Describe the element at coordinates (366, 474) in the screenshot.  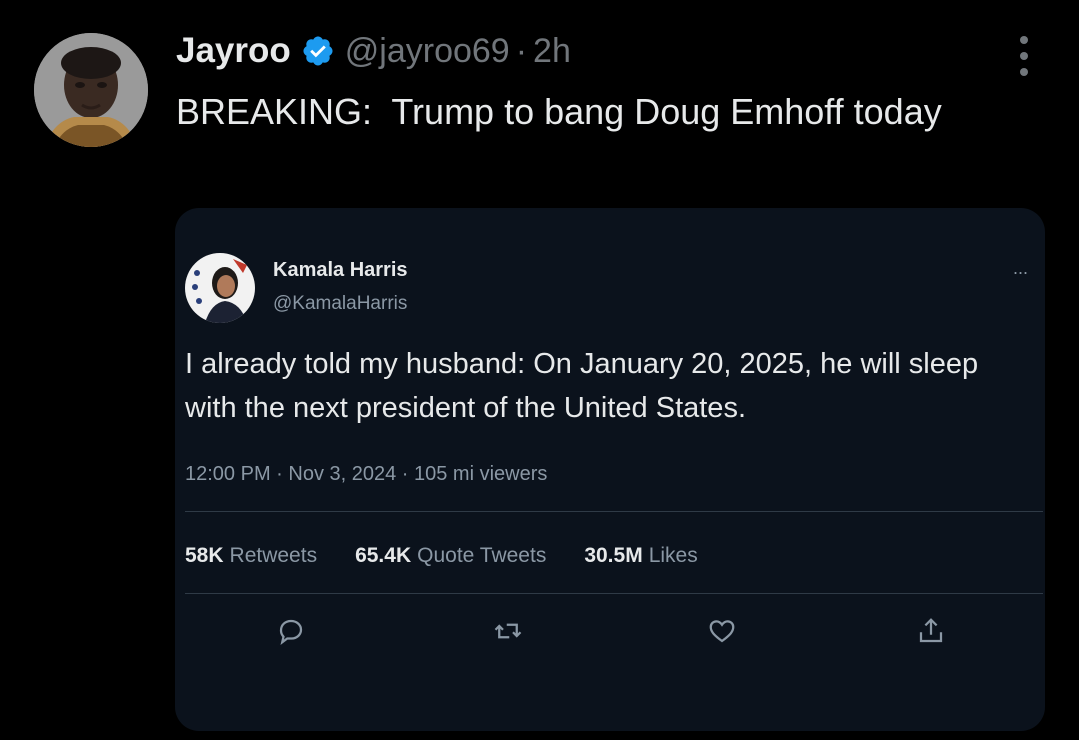
I see `quoted-meta: 12:00 PM · Nov 3, 2024 · 105 mi viewers` at that location.